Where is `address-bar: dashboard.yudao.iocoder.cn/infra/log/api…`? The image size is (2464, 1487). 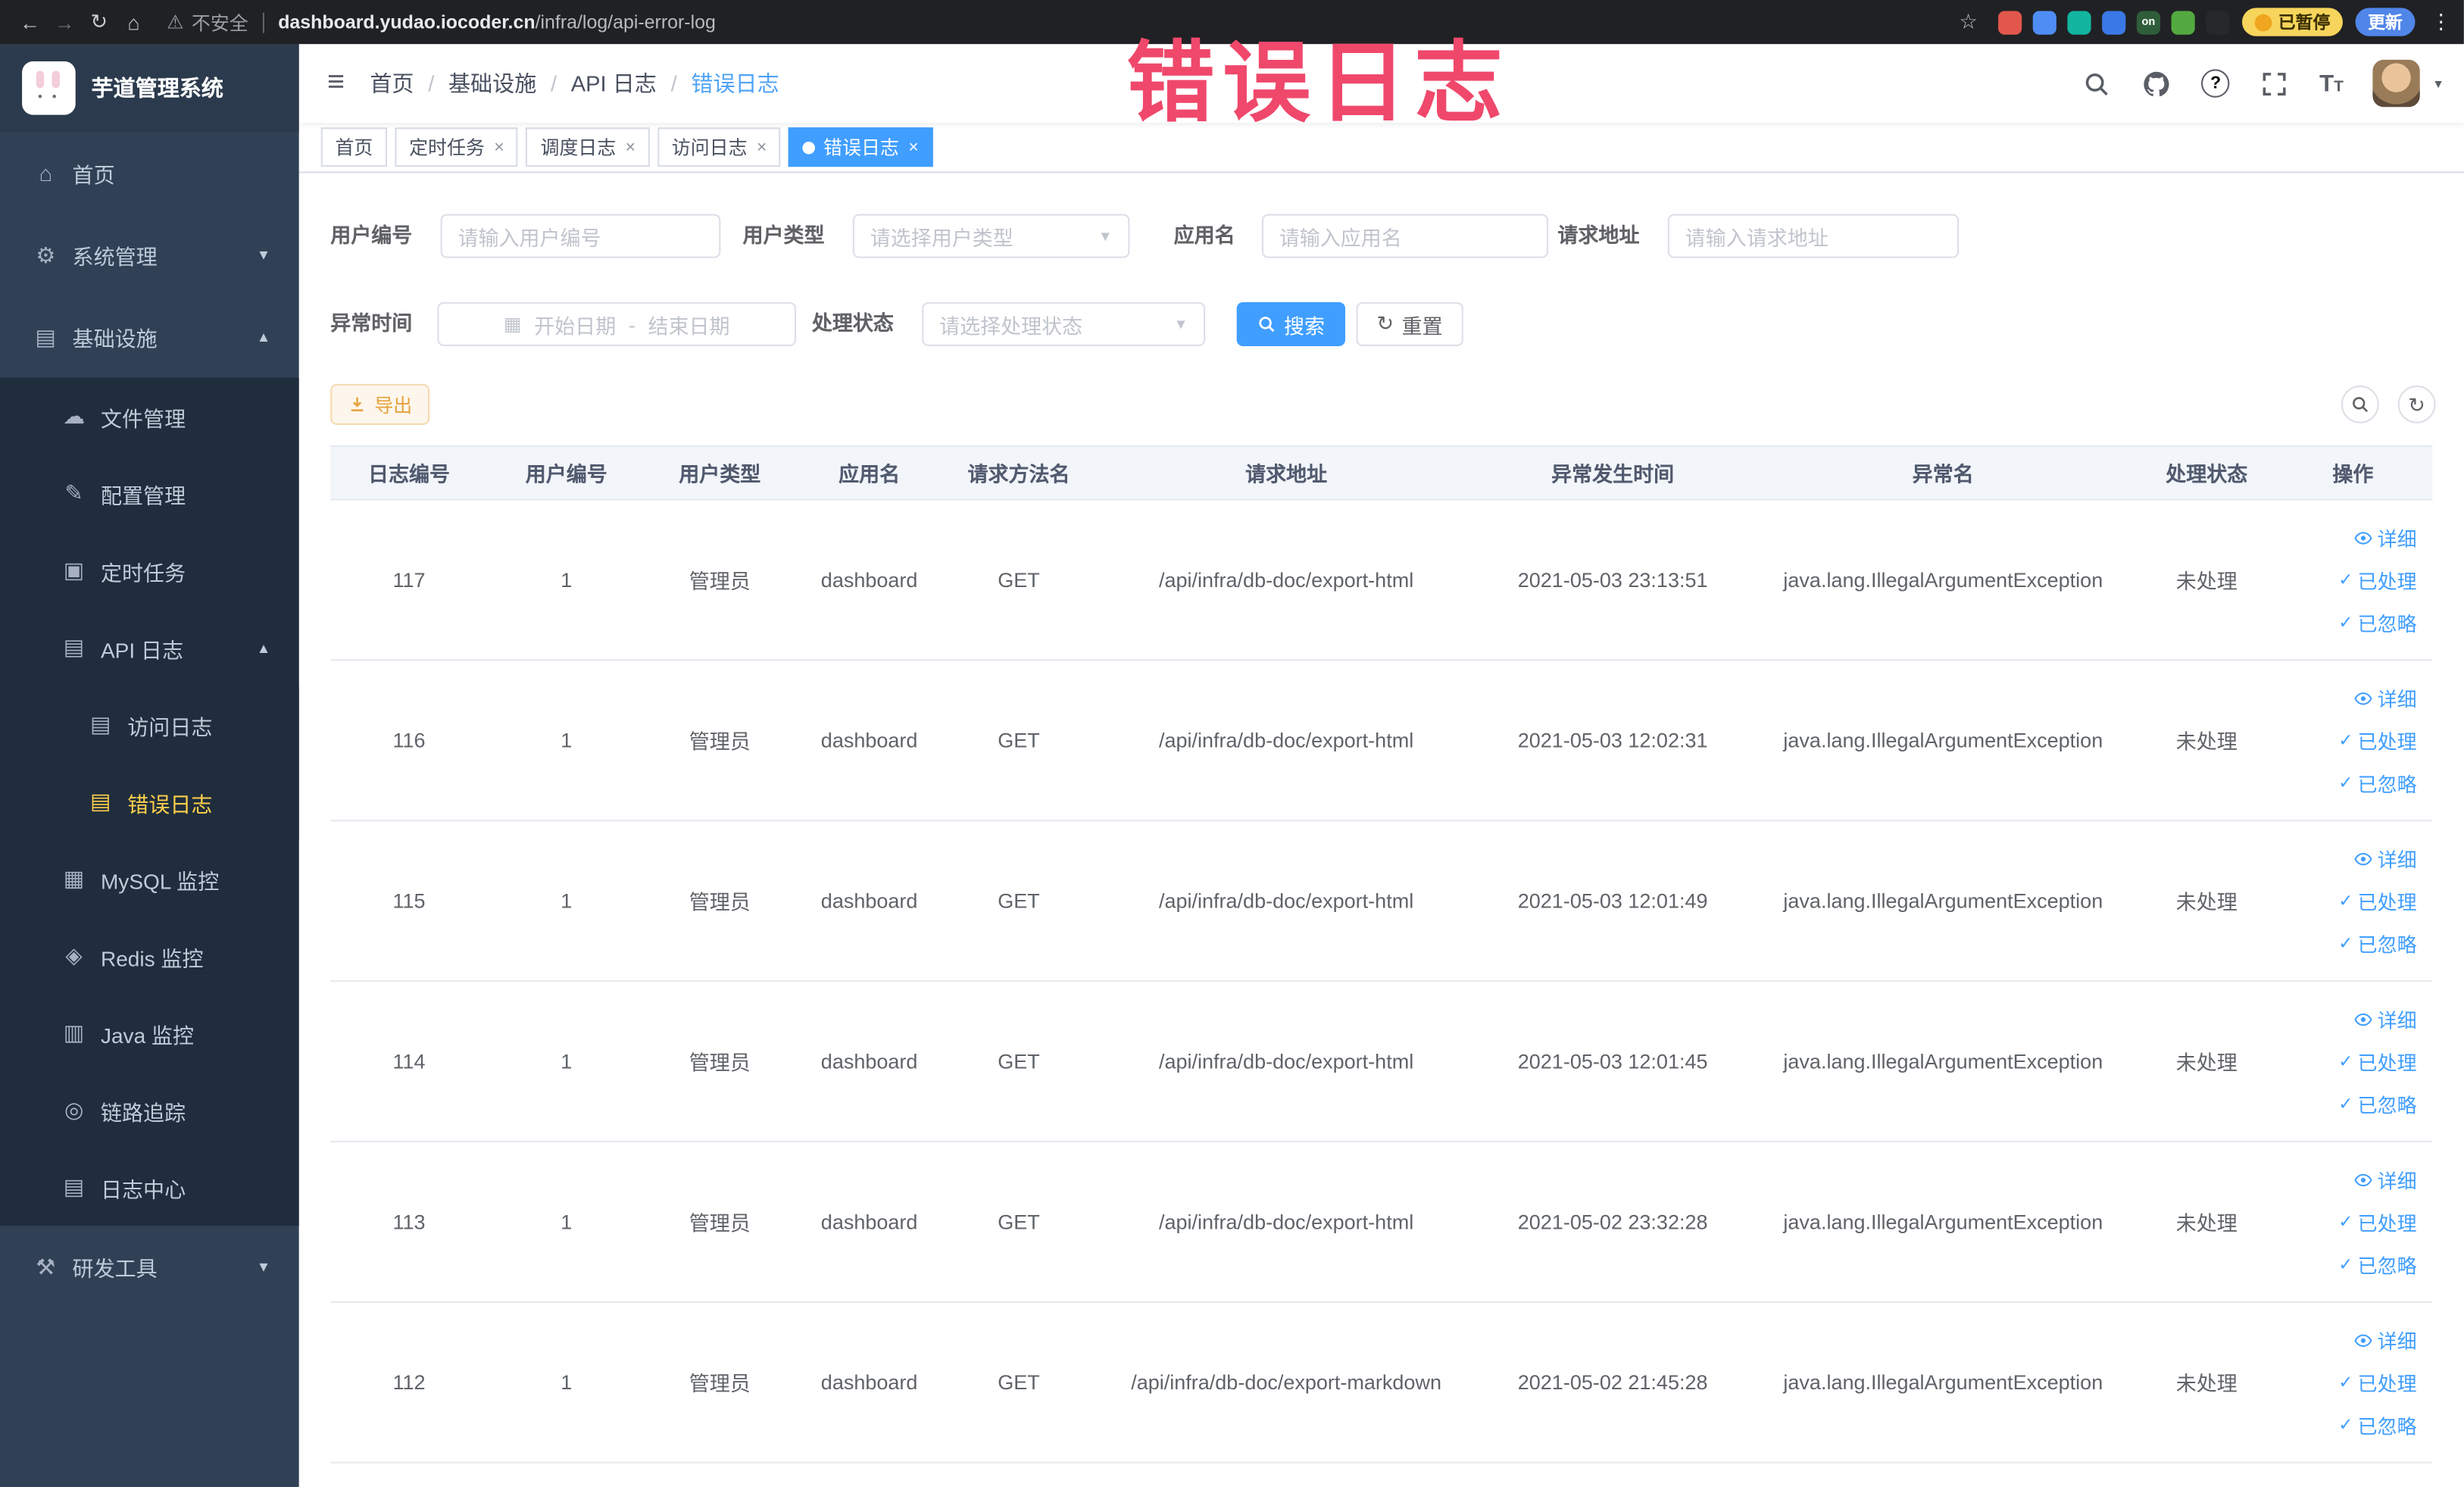
address-bar: dashboard.yudao.iocoder.cn/infra/log/api… is located at coordinates (1114, 22).